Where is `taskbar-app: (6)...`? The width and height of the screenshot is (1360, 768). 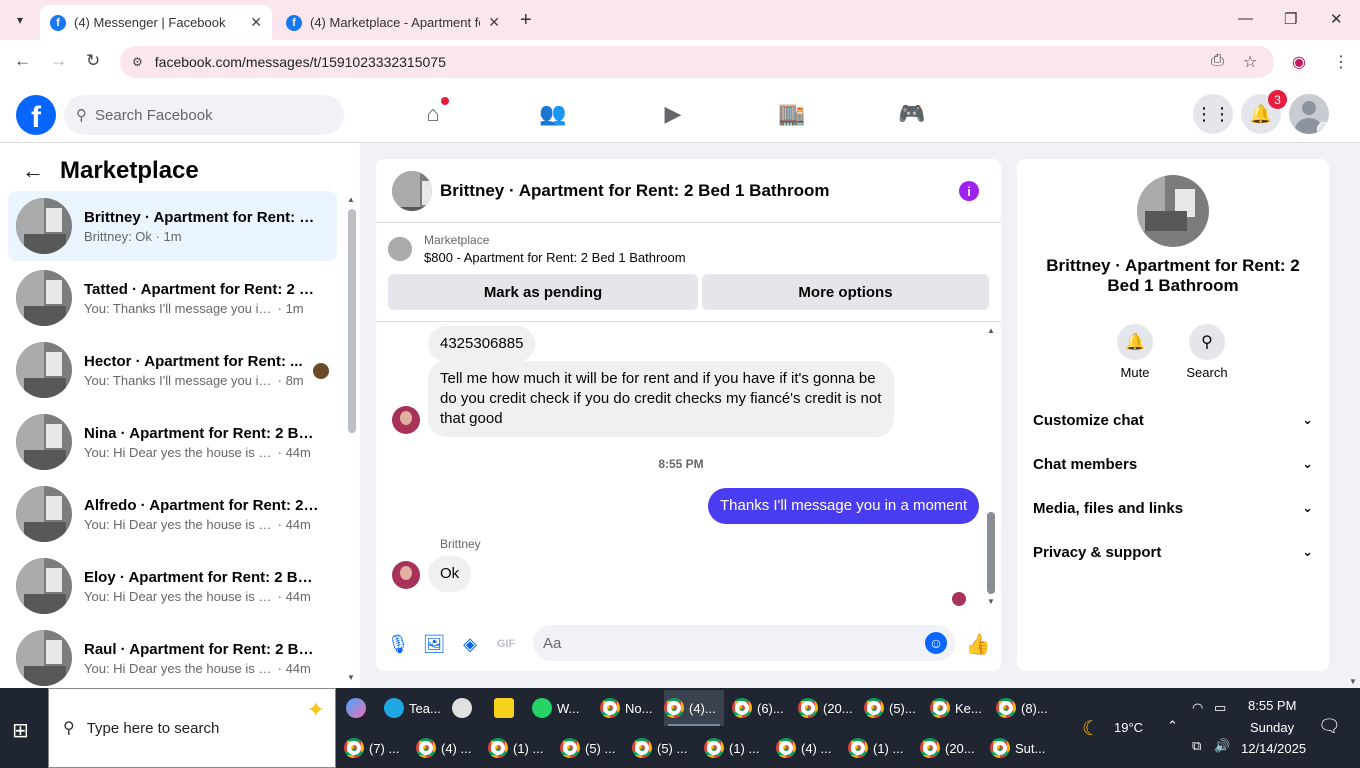
taskbar-app: (6)... is located at coordinates (761, 708).